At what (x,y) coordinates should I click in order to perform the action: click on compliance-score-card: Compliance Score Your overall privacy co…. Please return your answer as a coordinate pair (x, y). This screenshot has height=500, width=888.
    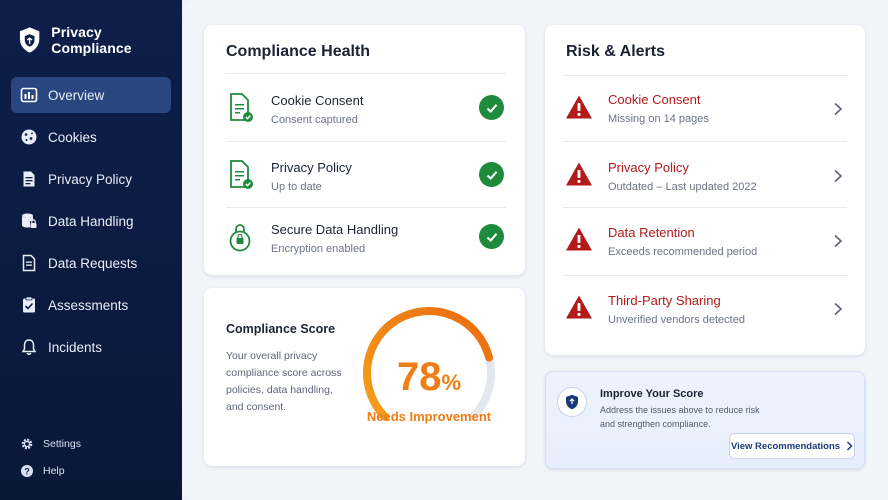
    Looking at the image, I should click on (364, 377).